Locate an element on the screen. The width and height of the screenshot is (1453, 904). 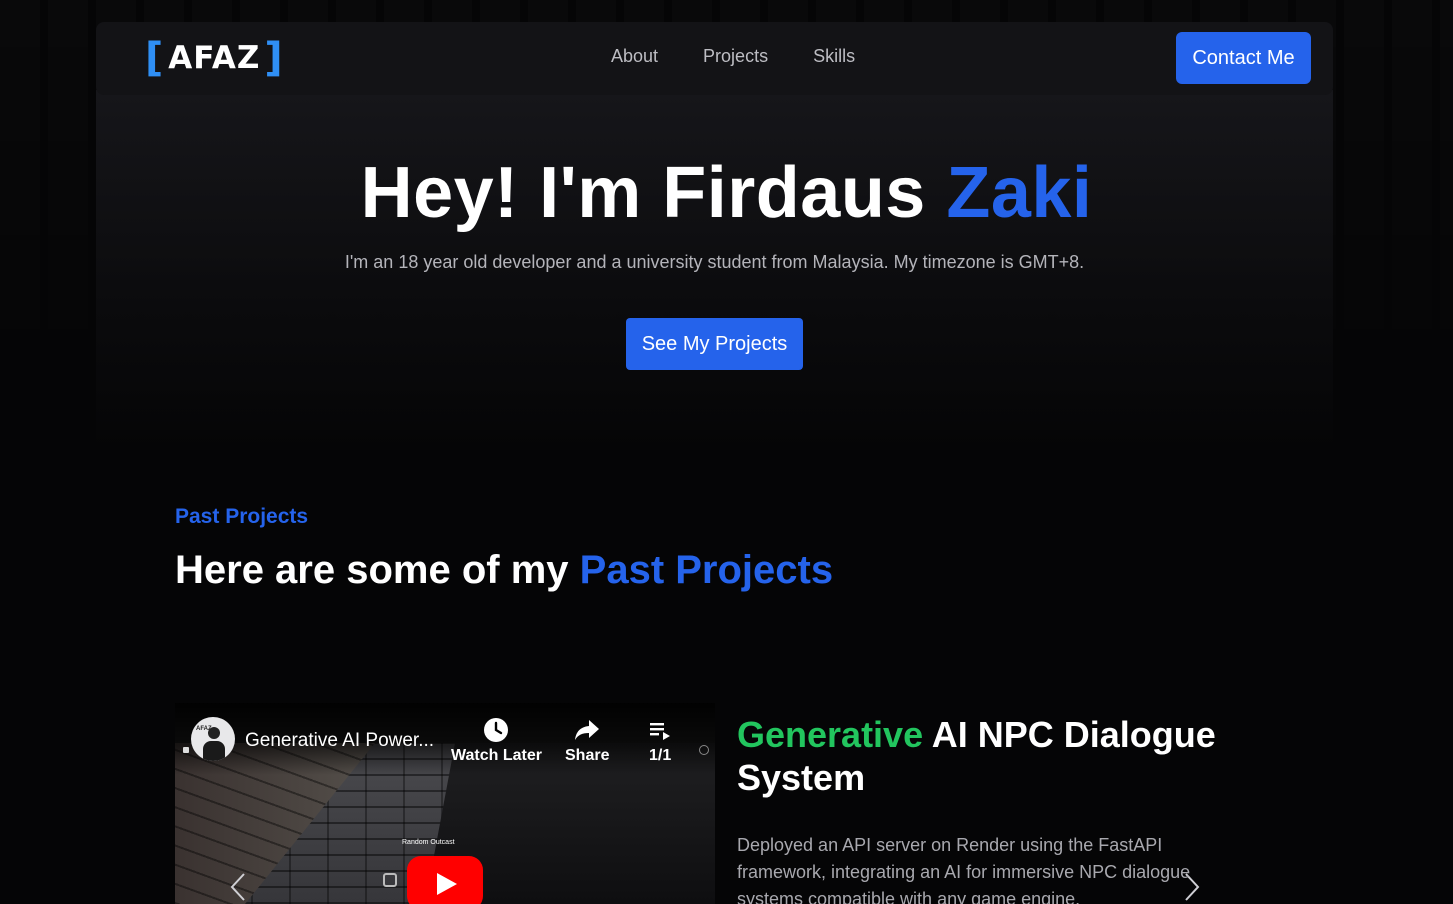
hero-title: Hey! I'm Firdaus Zaki is located at coordinates (726, 193).